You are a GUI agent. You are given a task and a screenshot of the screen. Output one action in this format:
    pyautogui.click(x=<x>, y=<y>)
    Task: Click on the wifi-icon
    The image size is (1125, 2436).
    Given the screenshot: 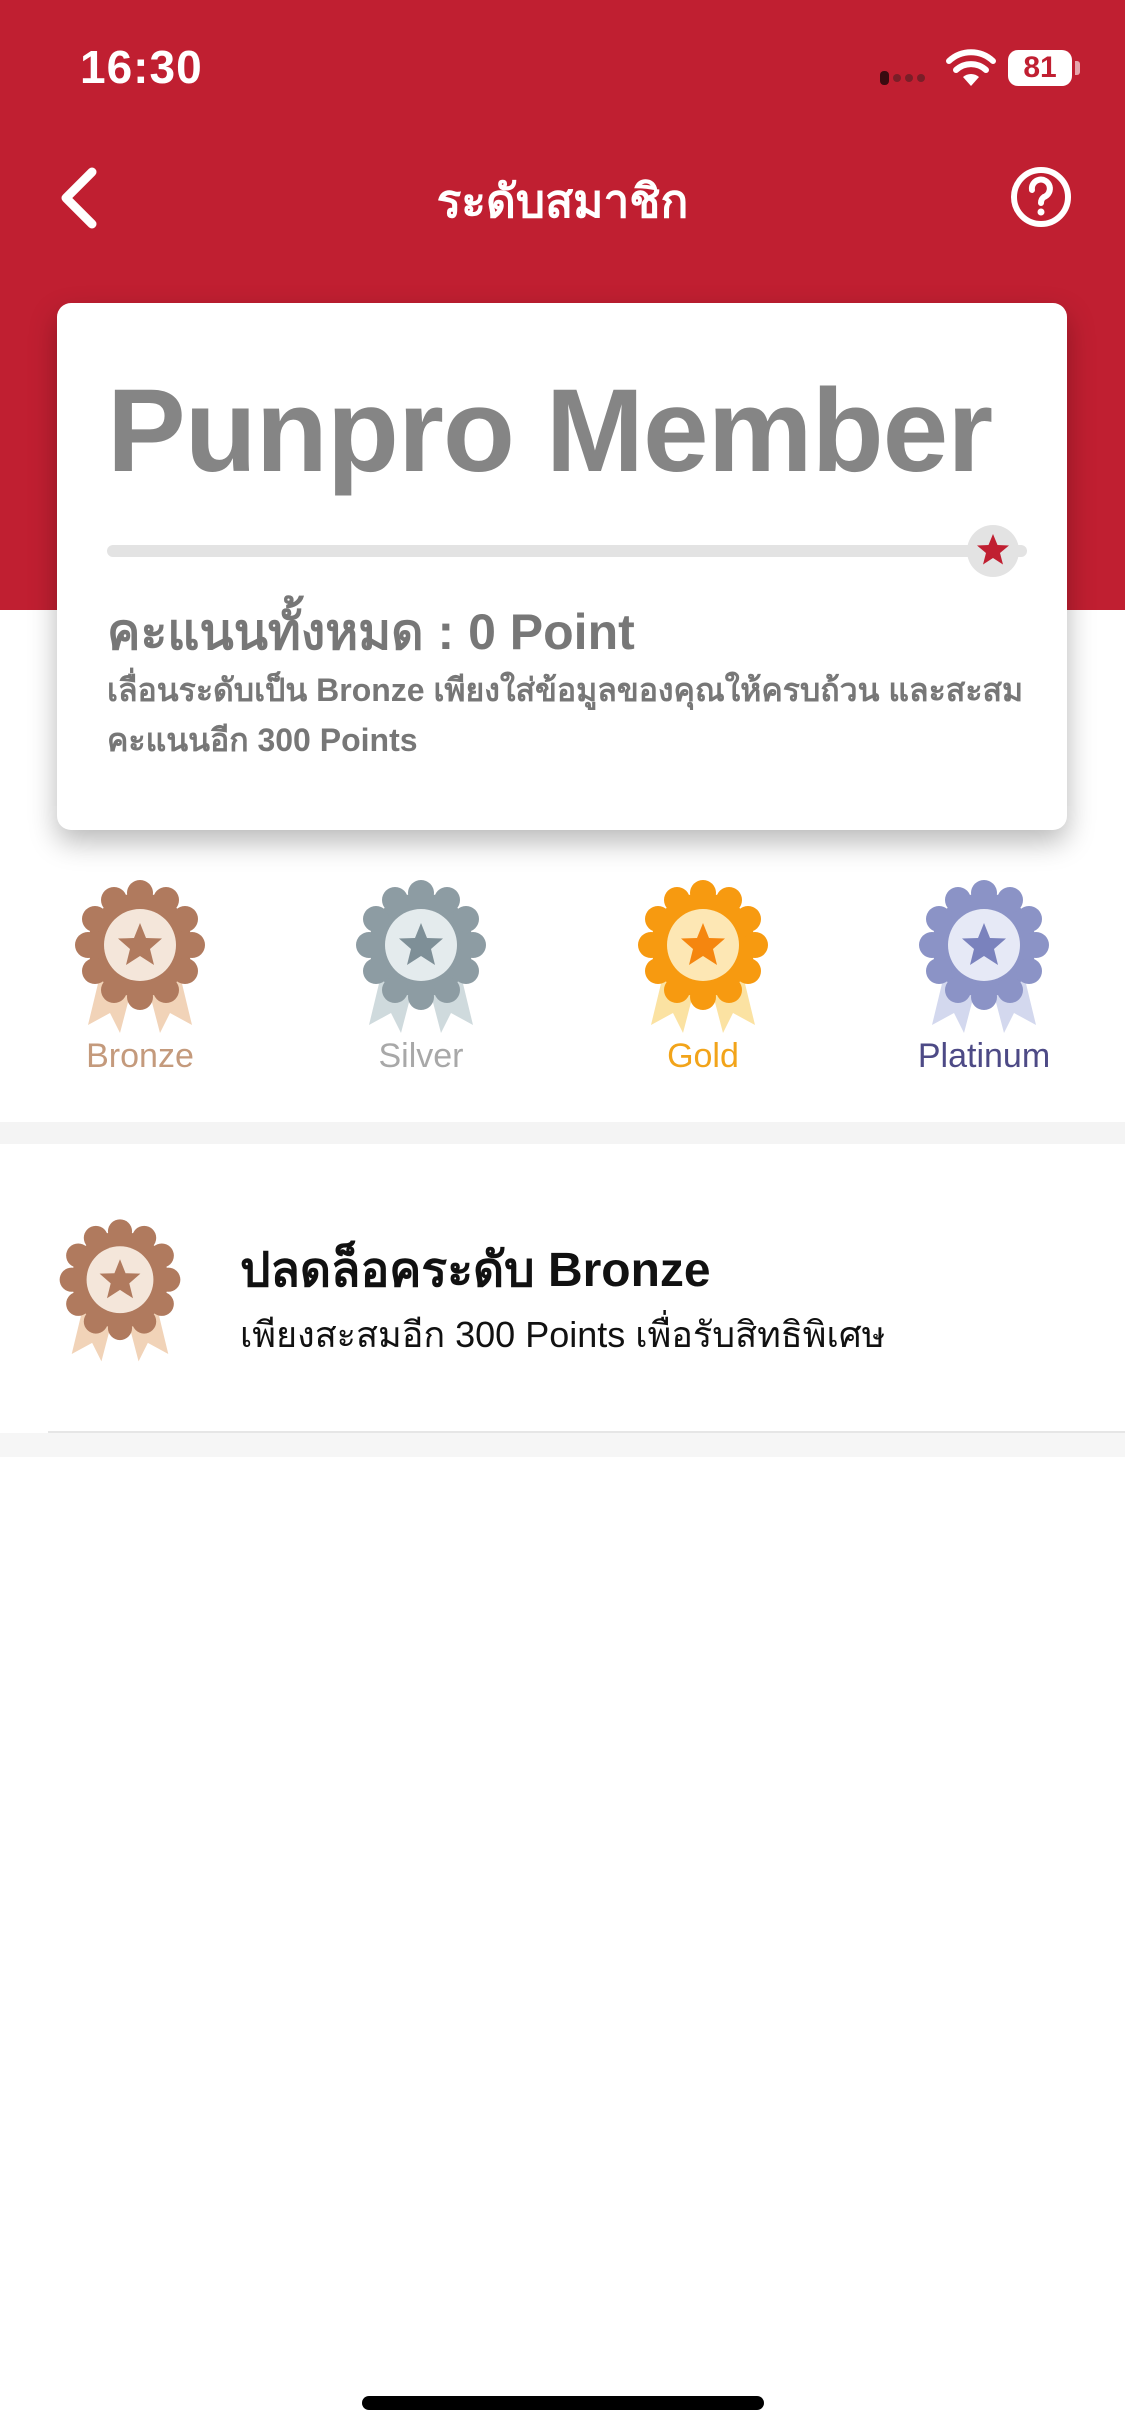 What is the action you would take?
    pyautogui.click(x=971, y=67)
    